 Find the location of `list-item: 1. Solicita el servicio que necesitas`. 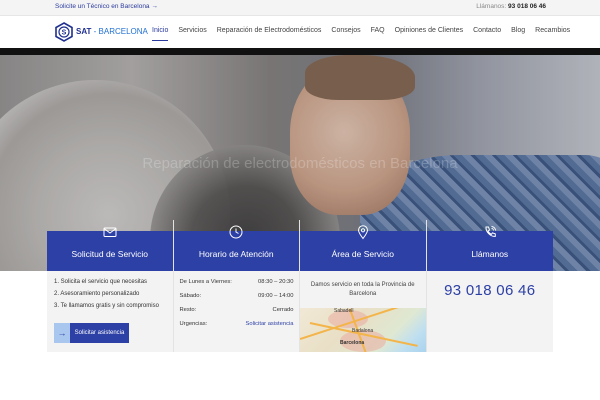

list-item: 1. Solicita el servicio que necesitas is located at coordinates (101, 282).